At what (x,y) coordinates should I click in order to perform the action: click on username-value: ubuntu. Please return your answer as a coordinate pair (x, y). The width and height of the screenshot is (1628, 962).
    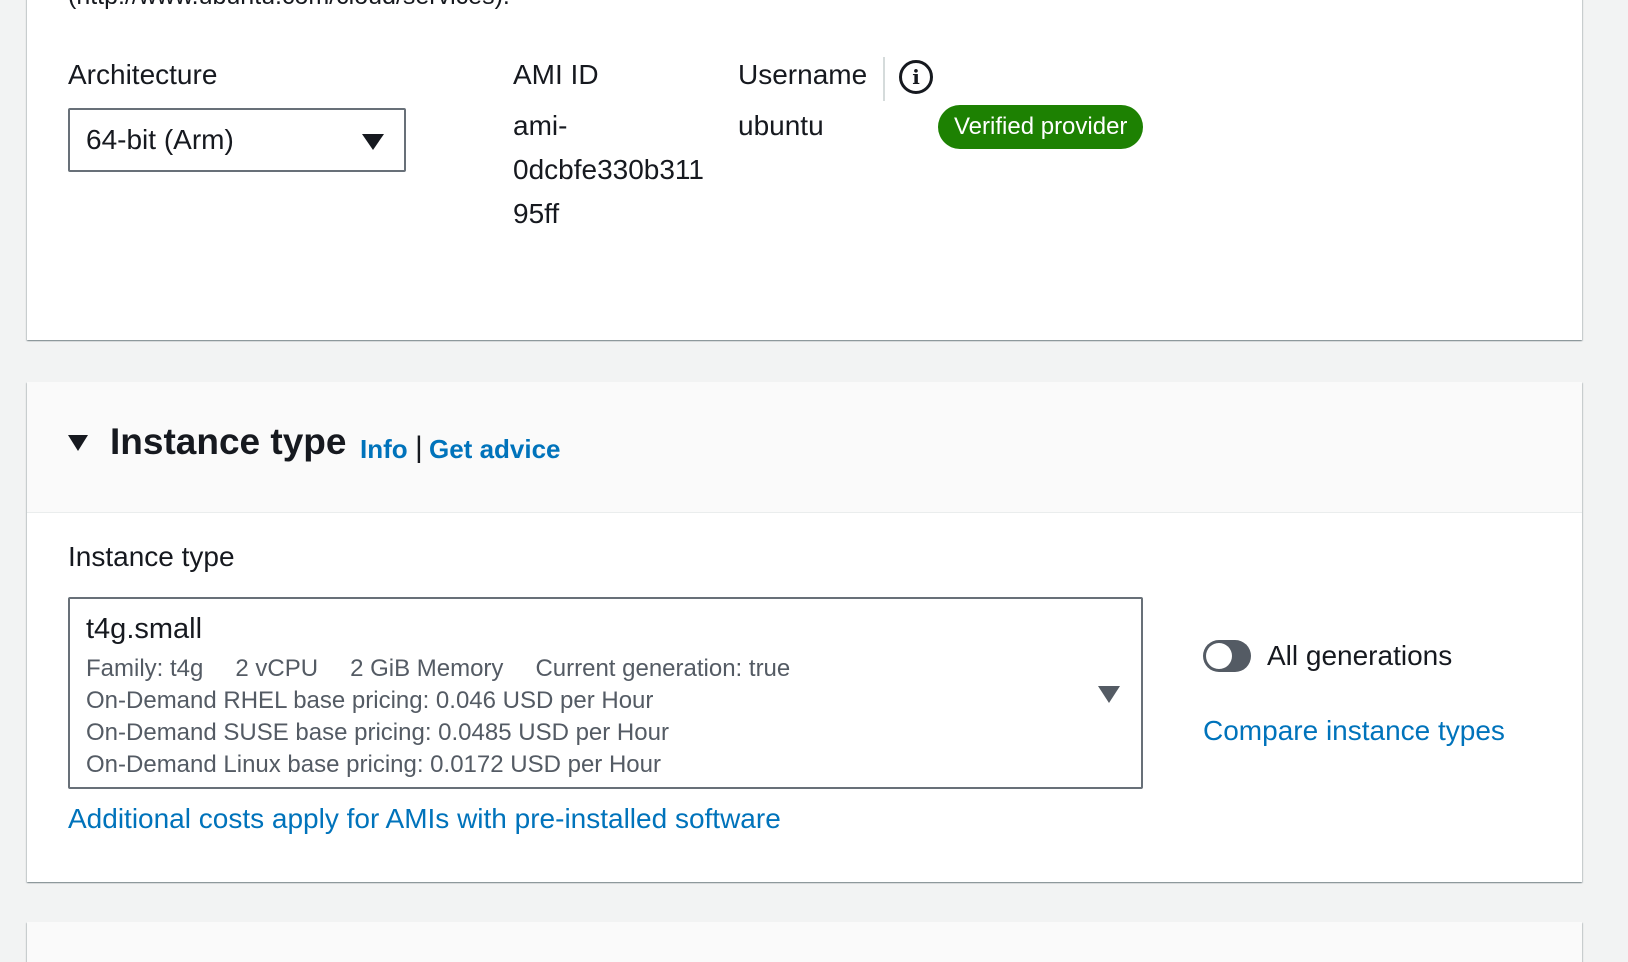
    Looking at the image, I should click on (781, 125).